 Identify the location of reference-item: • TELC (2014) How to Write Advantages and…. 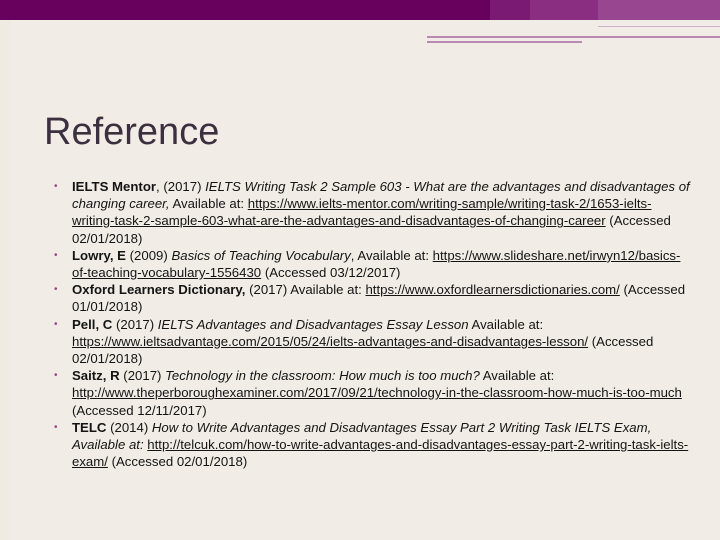
(374, 445).